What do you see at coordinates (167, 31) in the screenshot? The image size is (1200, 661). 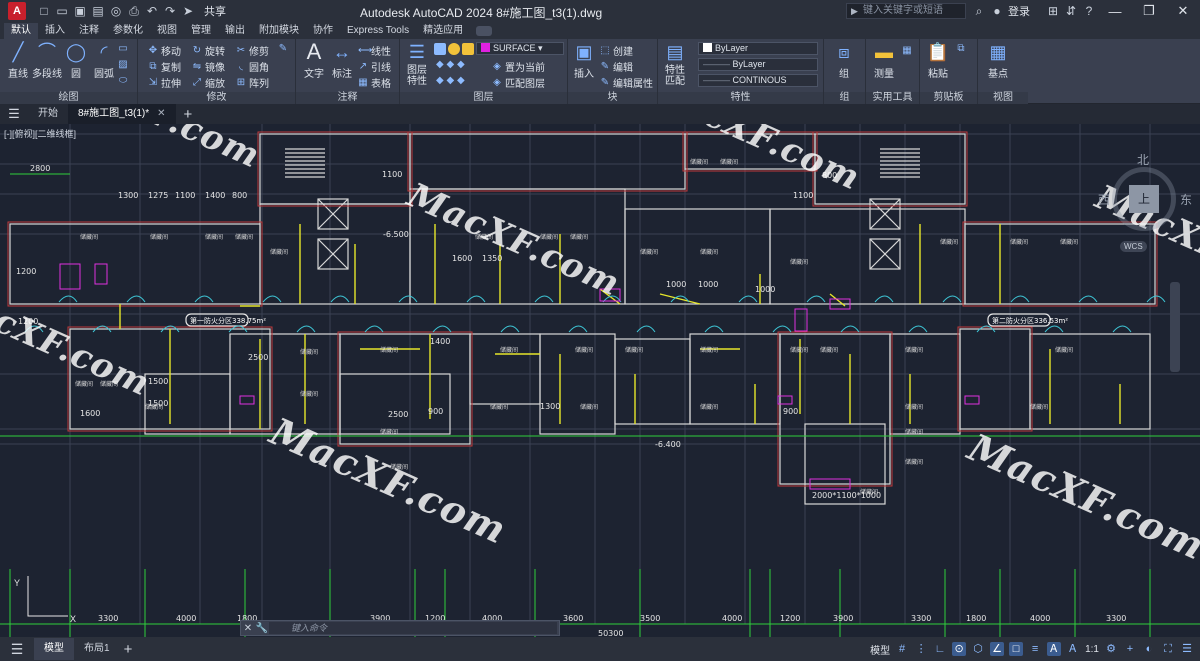 I see `tab-view: 视图` at bounding box center [167, 31].